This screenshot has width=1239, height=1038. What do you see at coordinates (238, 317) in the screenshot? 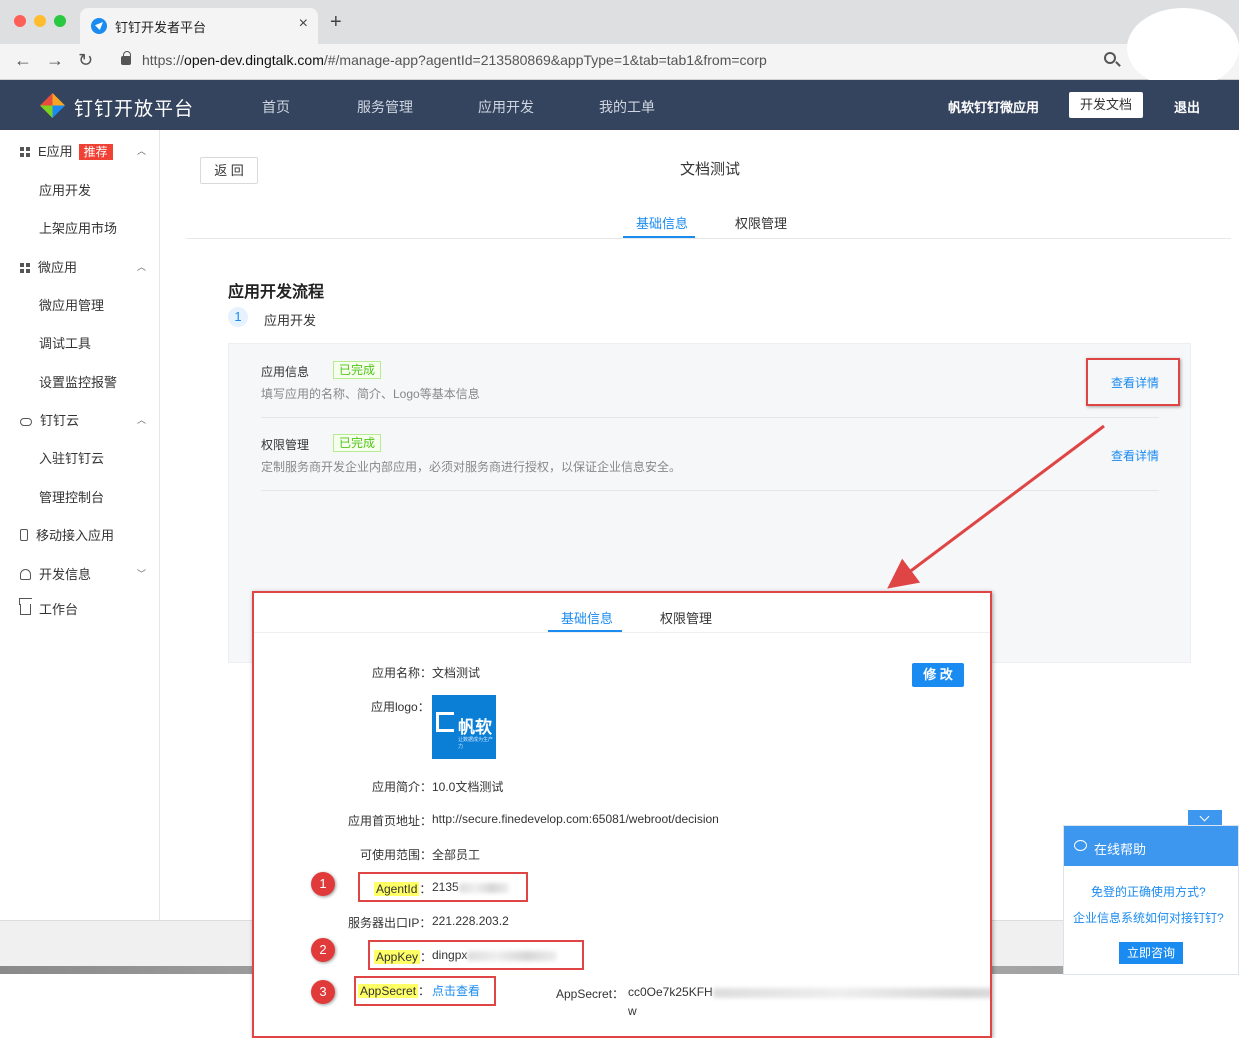
I see `step-number: 1` at bounding box center [238, 317].